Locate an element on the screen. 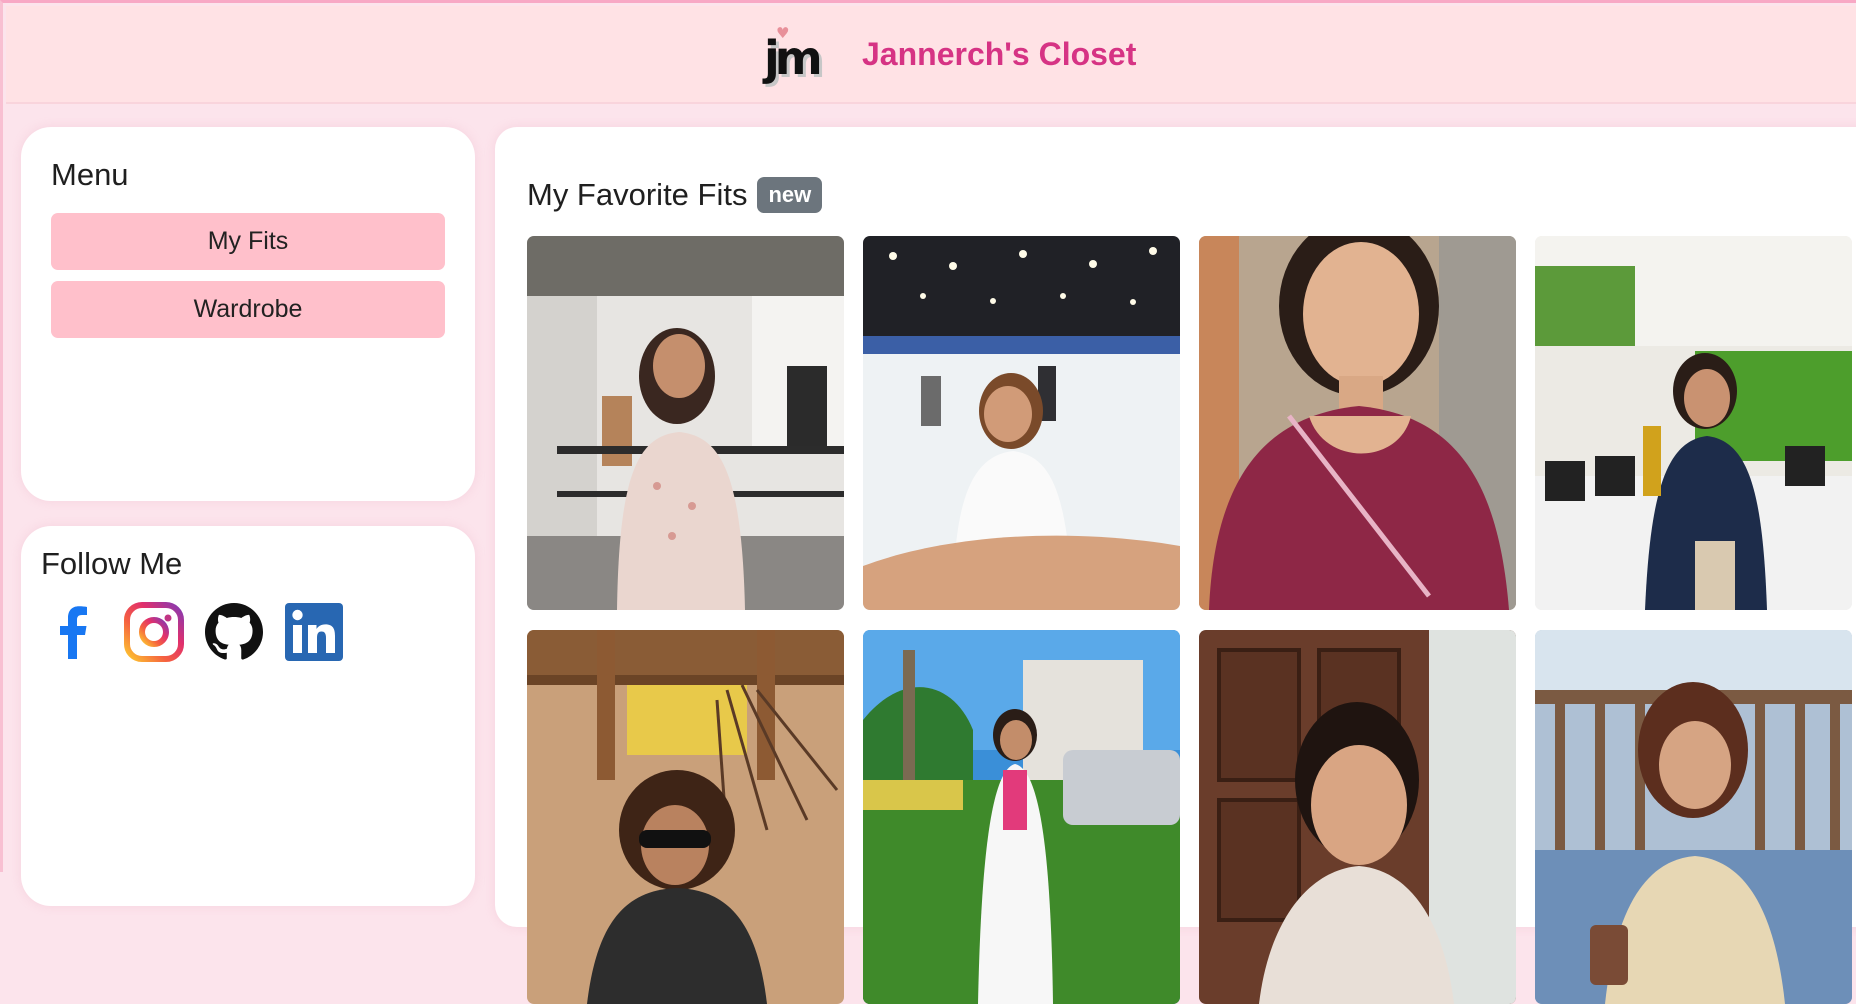 The height and width of the screenshot is (1004, 1856). linkedin-icon is located at coordinates (314, 632).